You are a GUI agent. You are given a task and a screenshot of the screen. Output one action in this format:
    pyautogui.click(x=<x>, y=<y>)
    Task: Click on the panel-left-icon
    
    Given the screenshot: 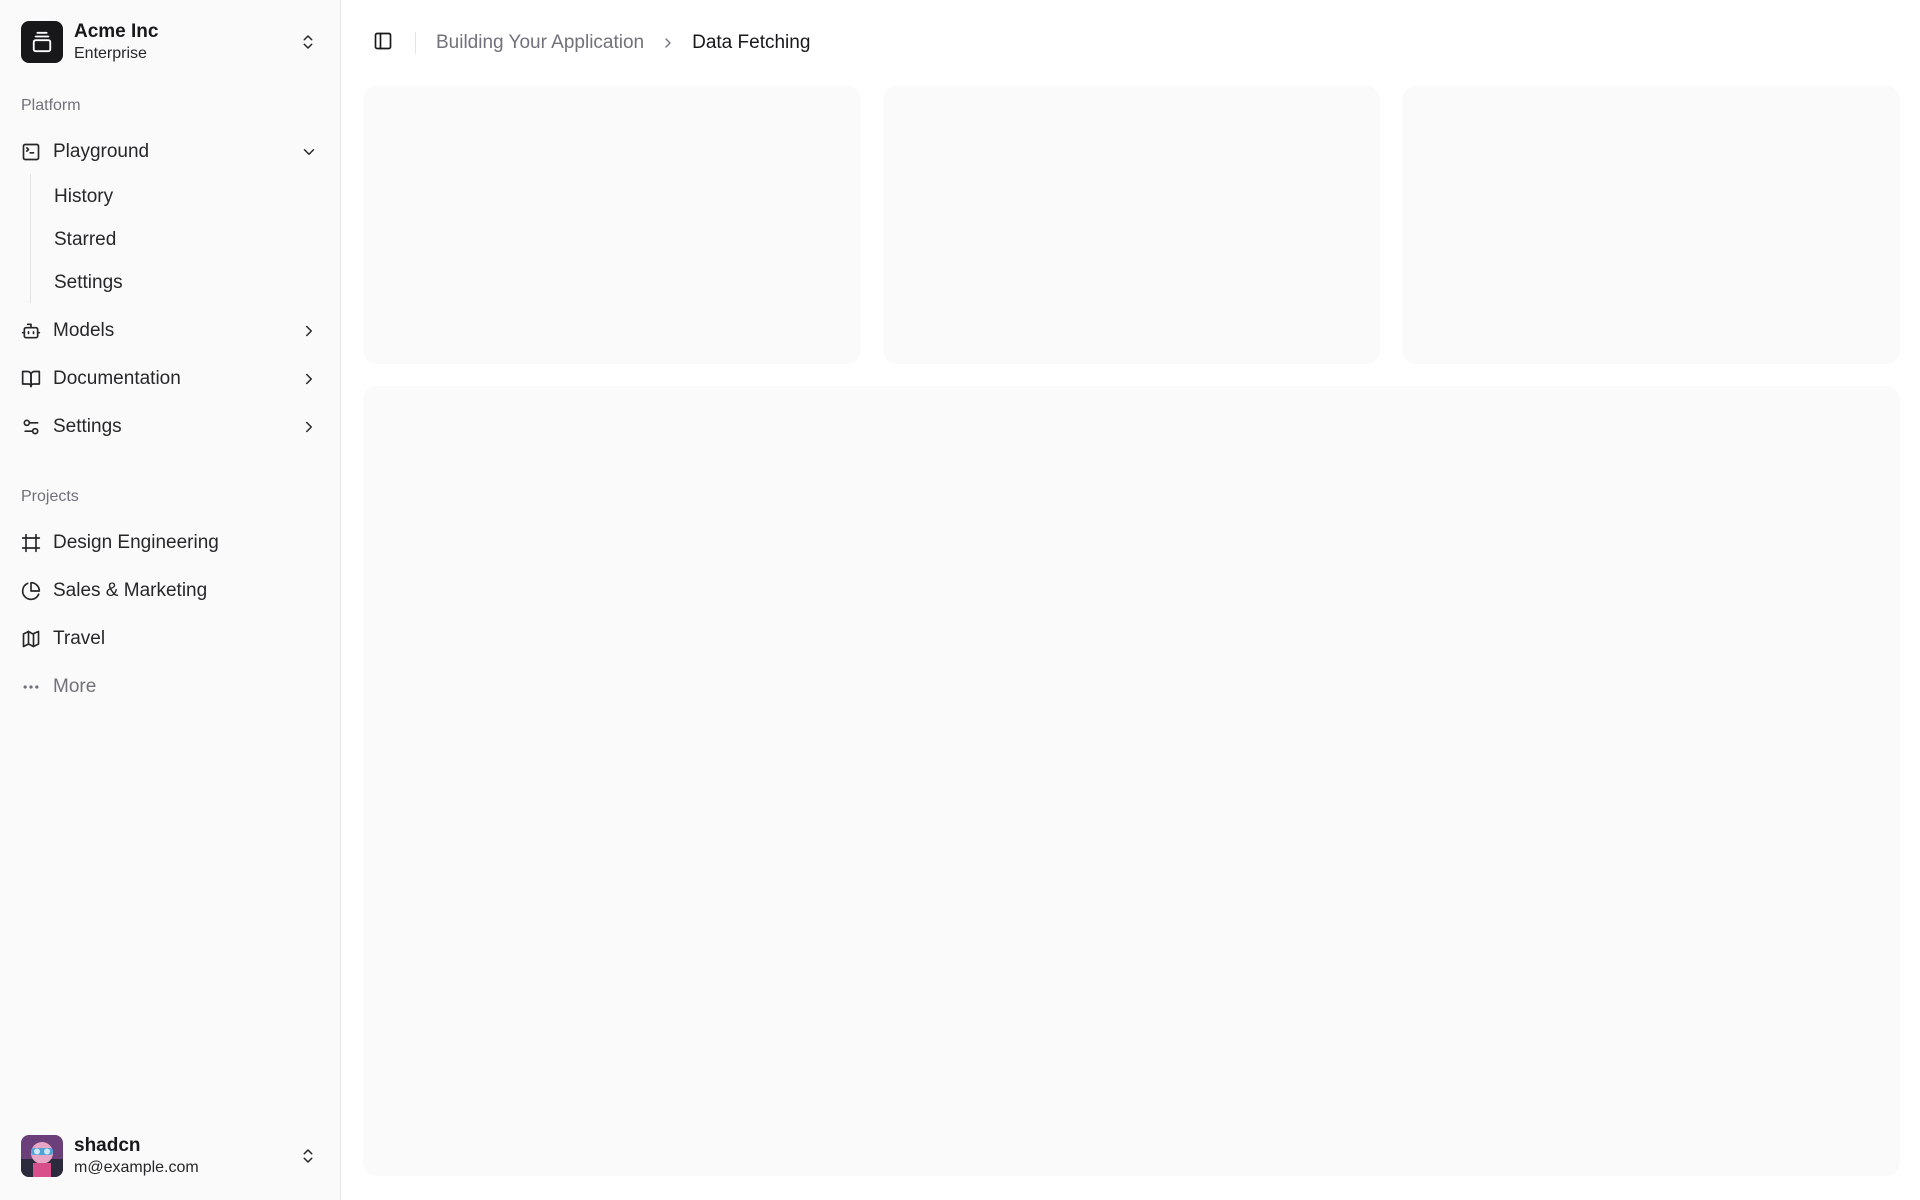 What is the action you would take?
    pyautogui.click(x=383, y=43)
    